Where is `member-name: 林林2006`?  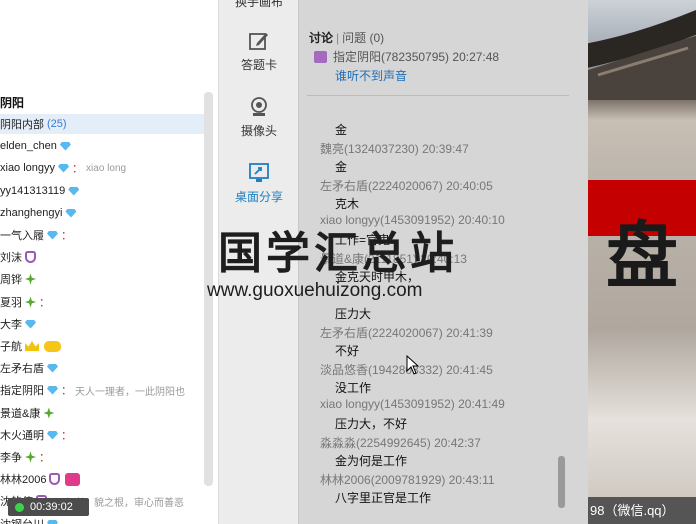
member-name: 林林2006 is located at coordinates (23, 480).